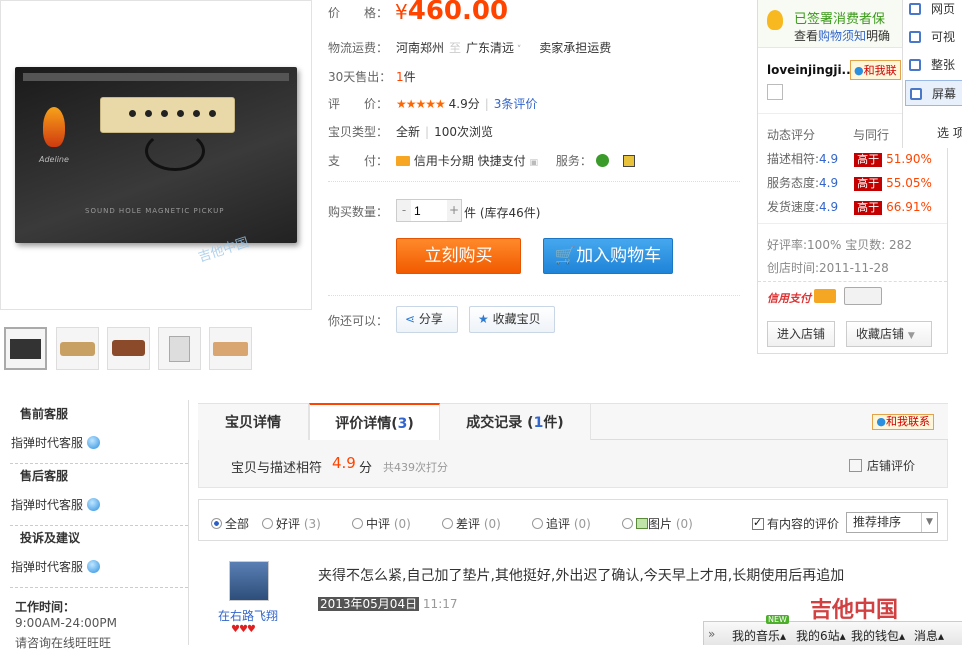  What do you see at coordinates (881, 421) in the screenshot?
I see `wangwang-icon: ●` at bounding box center [881, 421].